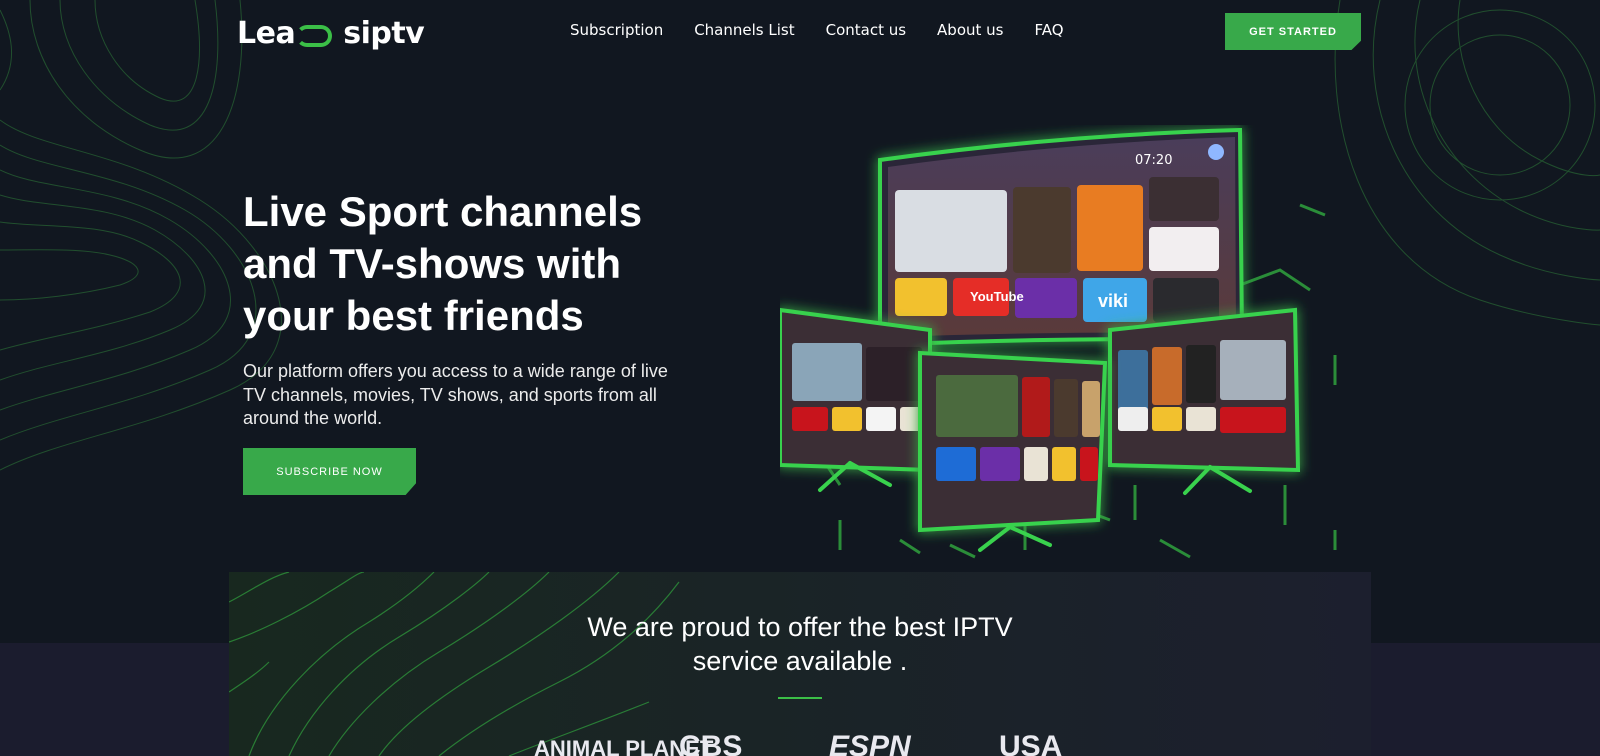 This screenshot has height=756, width=1600. What do you see at coordinates (970, 30) in the screenshot?
I see `nav-about-us: About us` at bounding box center [970, 30].